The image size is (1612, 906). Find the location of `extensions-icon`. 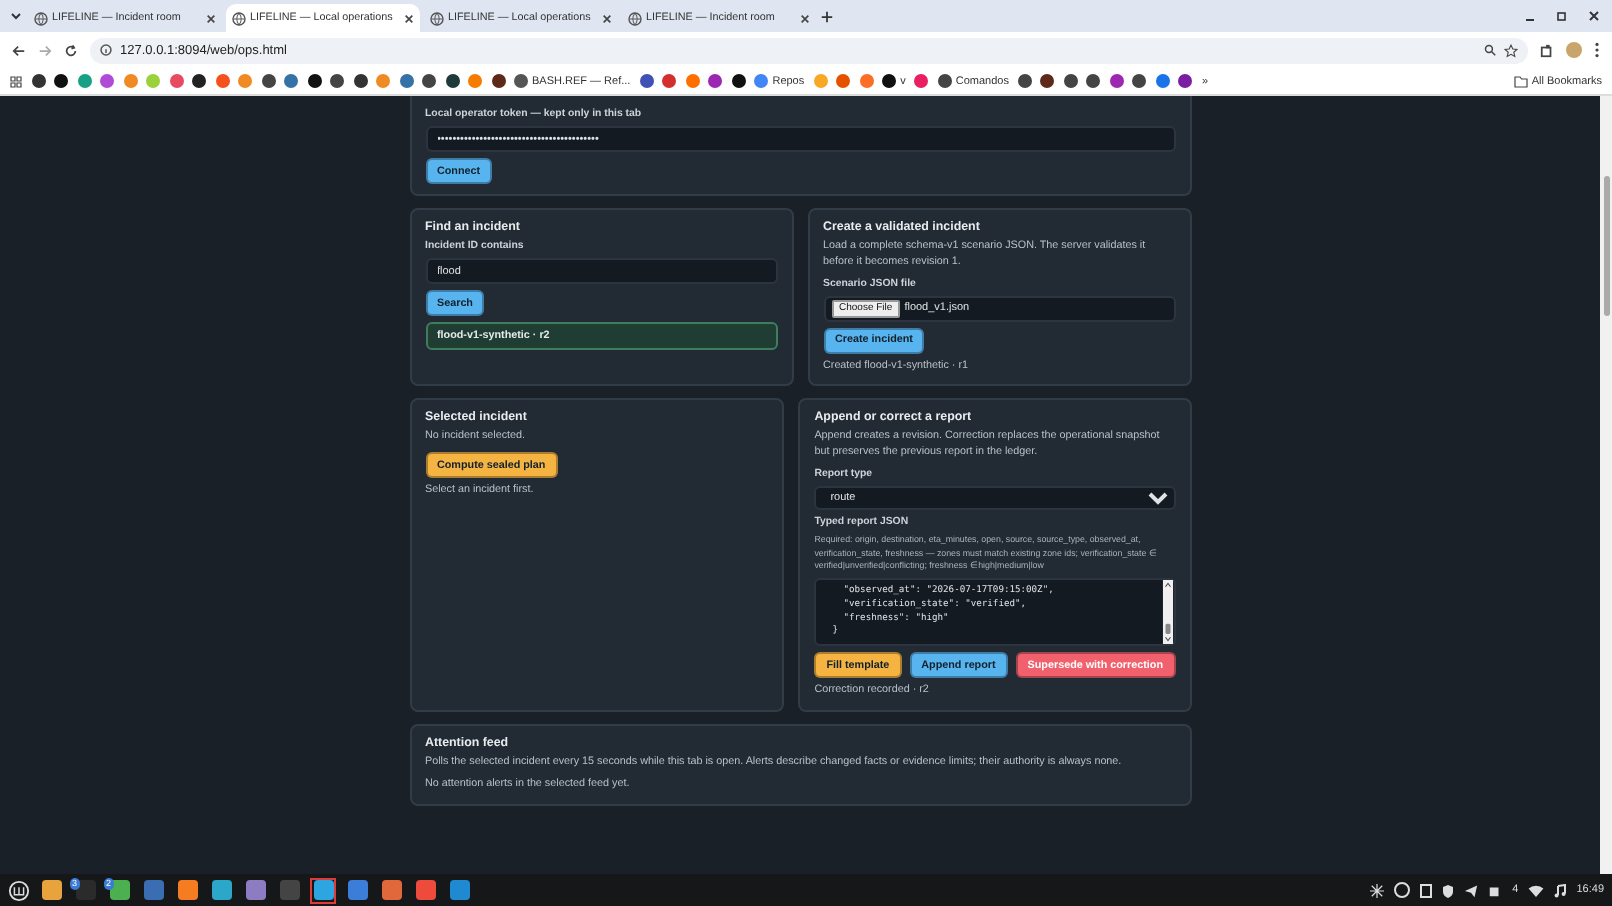

extensions-icon is located at coordinates (1547, 50).